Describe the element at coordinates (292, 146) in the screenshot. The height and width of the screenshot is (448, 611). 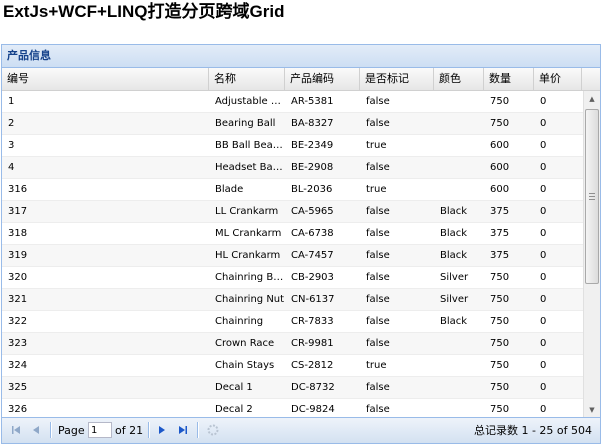
I see `table-row: 3 BB Ball Bearing BE-2349 true 600 0` at that location.